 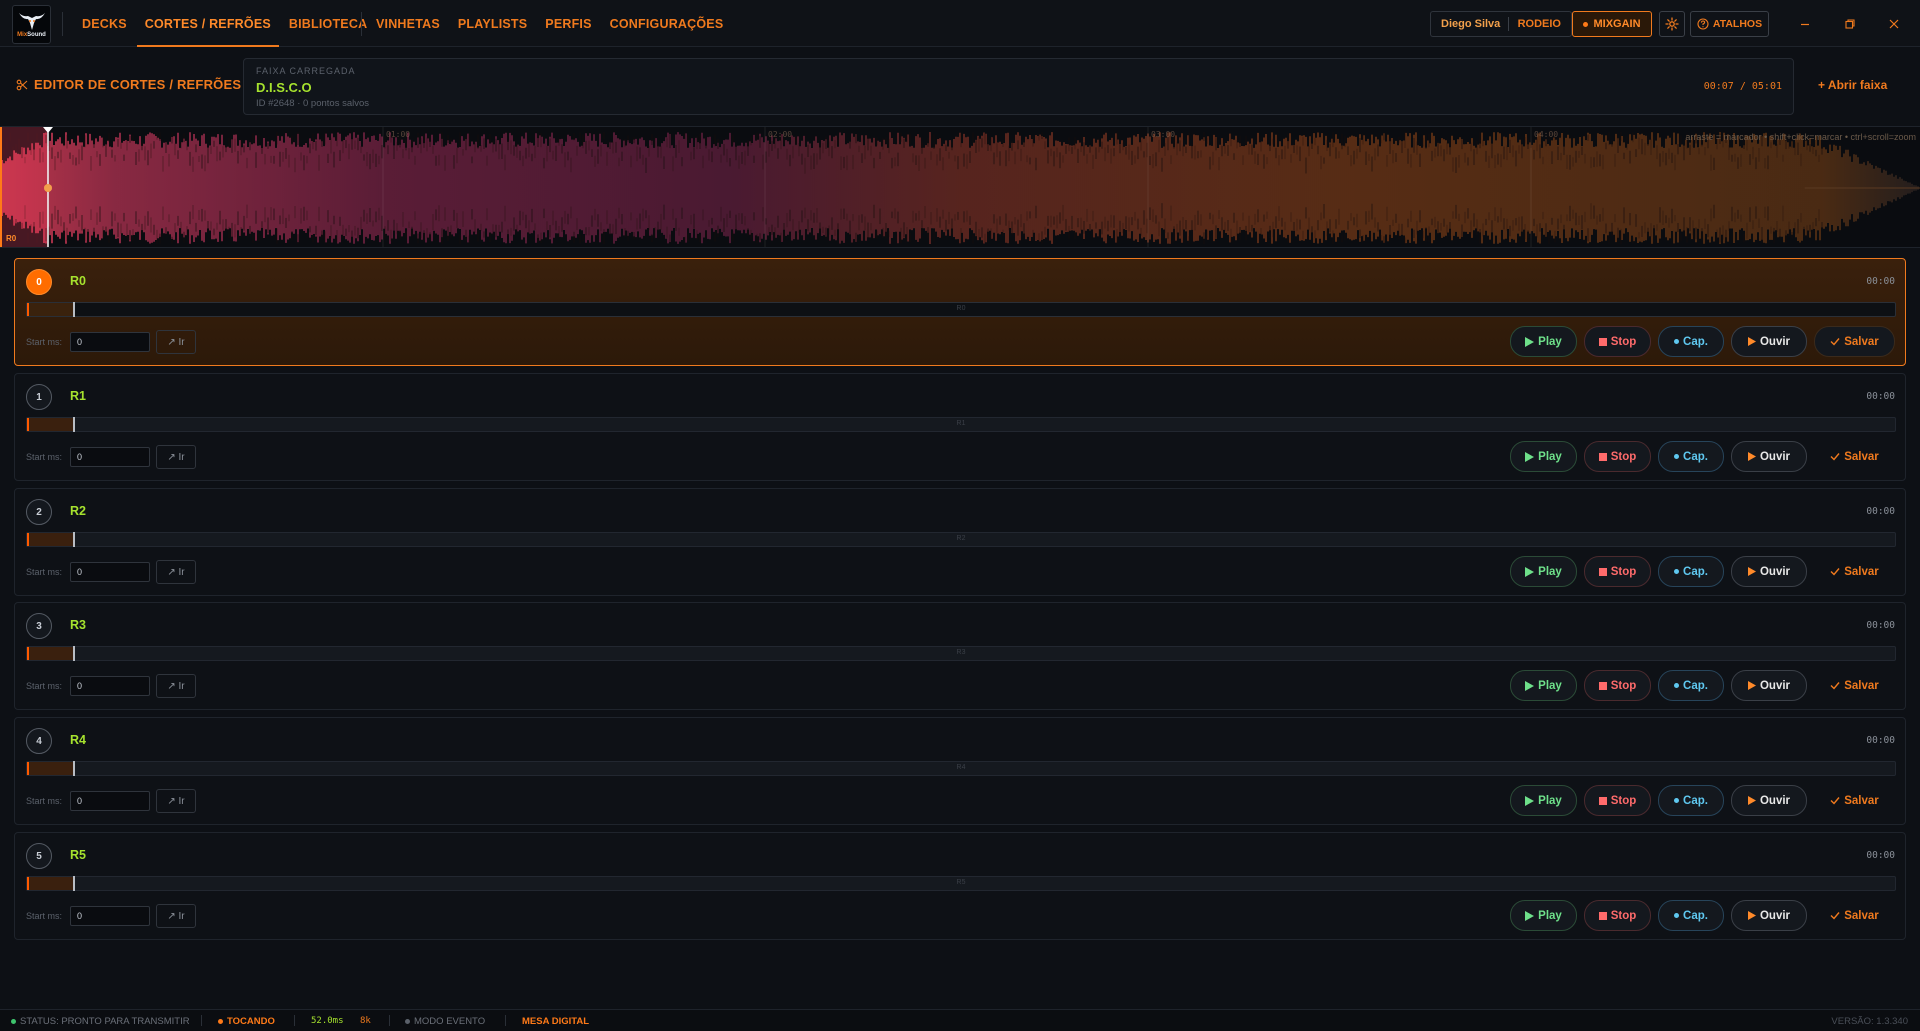 I want to click on cut-mini-timeline: R3, so click(x=961, y=653).